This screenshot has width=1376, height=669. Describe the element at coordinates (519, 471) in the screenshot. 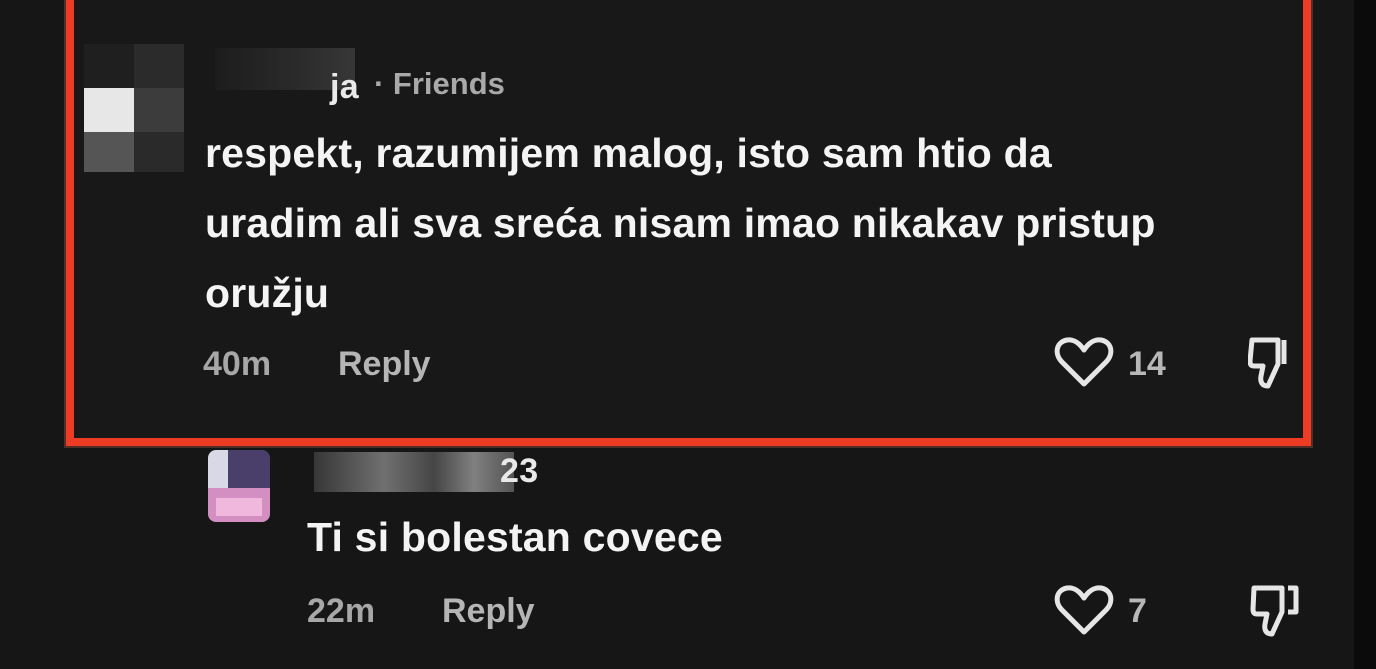

I see `comment-username: 23` at that location.